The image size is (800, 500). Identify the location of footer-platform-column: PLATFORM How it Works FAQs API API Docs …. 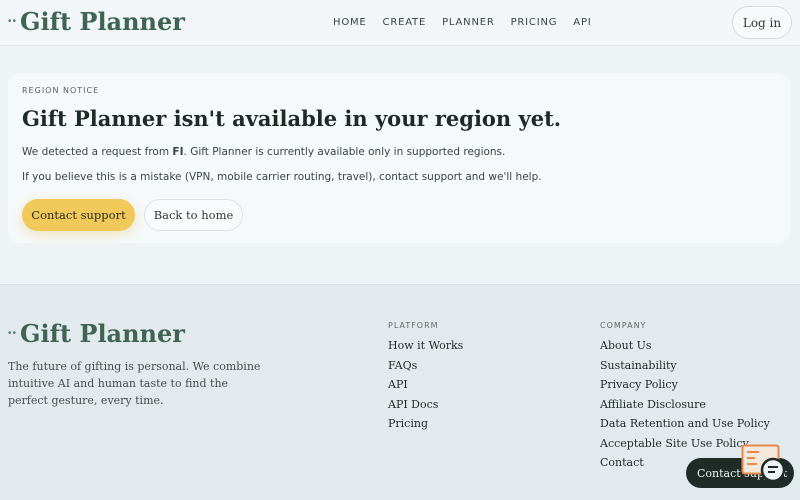
(425, 377).